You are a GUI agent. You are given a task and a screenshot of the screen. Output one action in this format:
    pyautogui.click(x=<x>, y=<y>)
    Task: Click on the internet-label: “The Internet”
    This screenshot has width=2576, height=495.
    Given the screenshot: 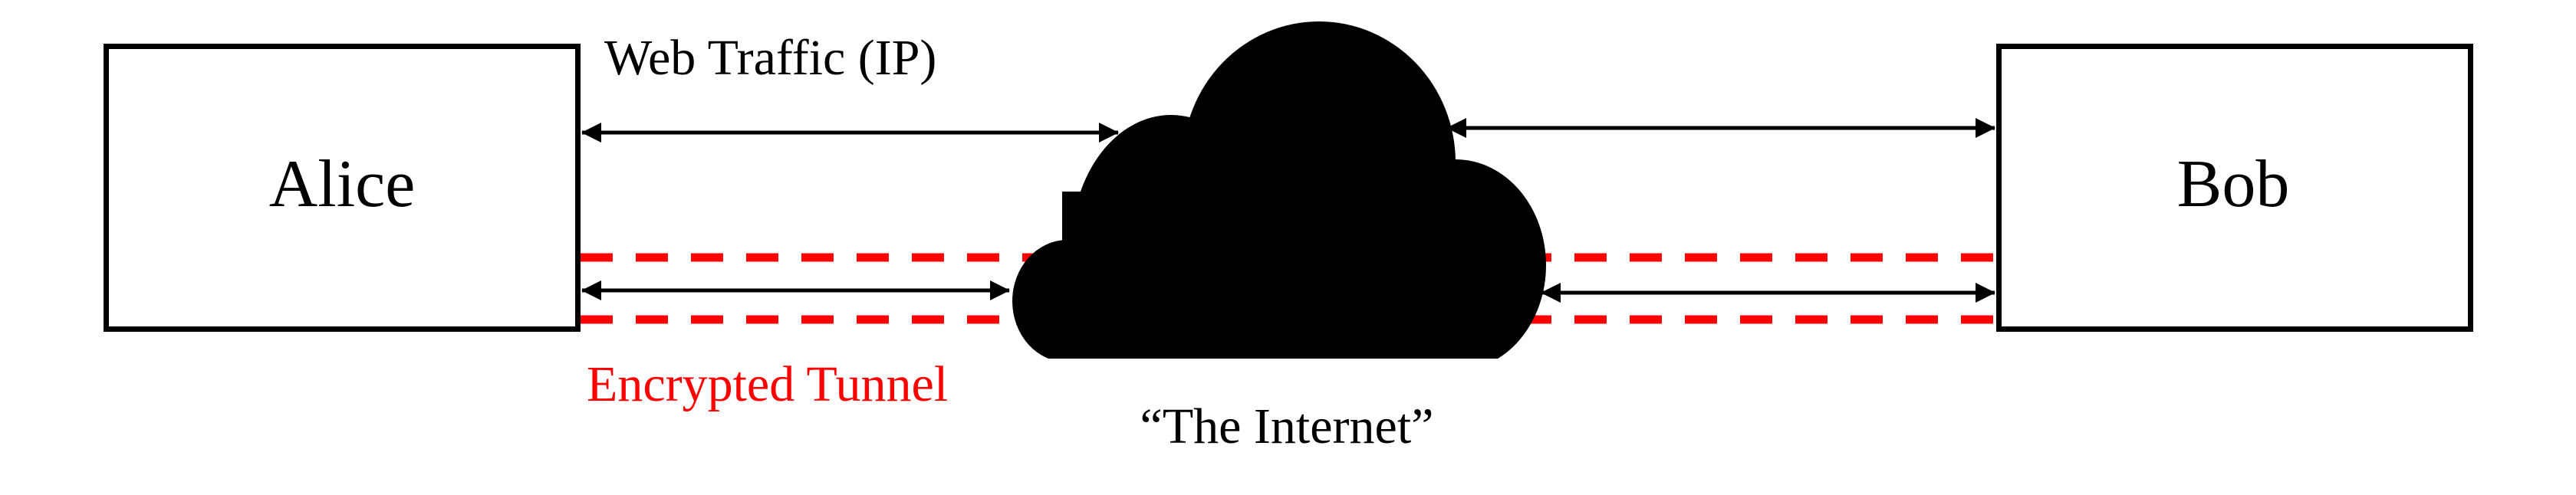 What is the action you would take?
    pyautogui.click(x=1287, y=426)
    